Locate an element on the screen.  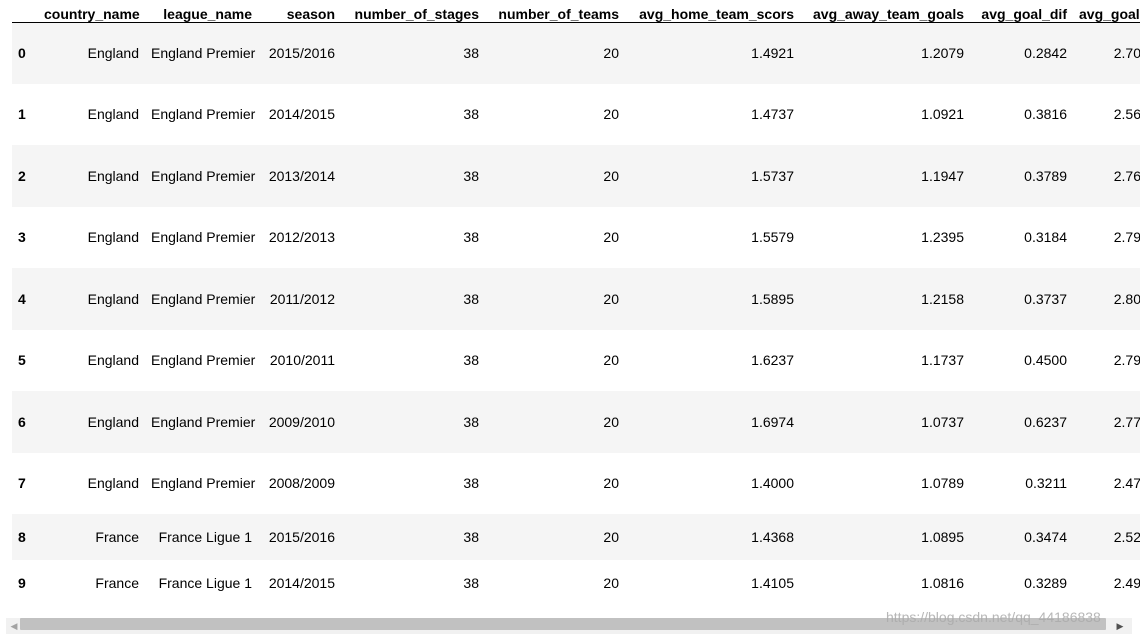
cell-avg-home-team-scors: 1.4105 is located at coordinates (772, 583).